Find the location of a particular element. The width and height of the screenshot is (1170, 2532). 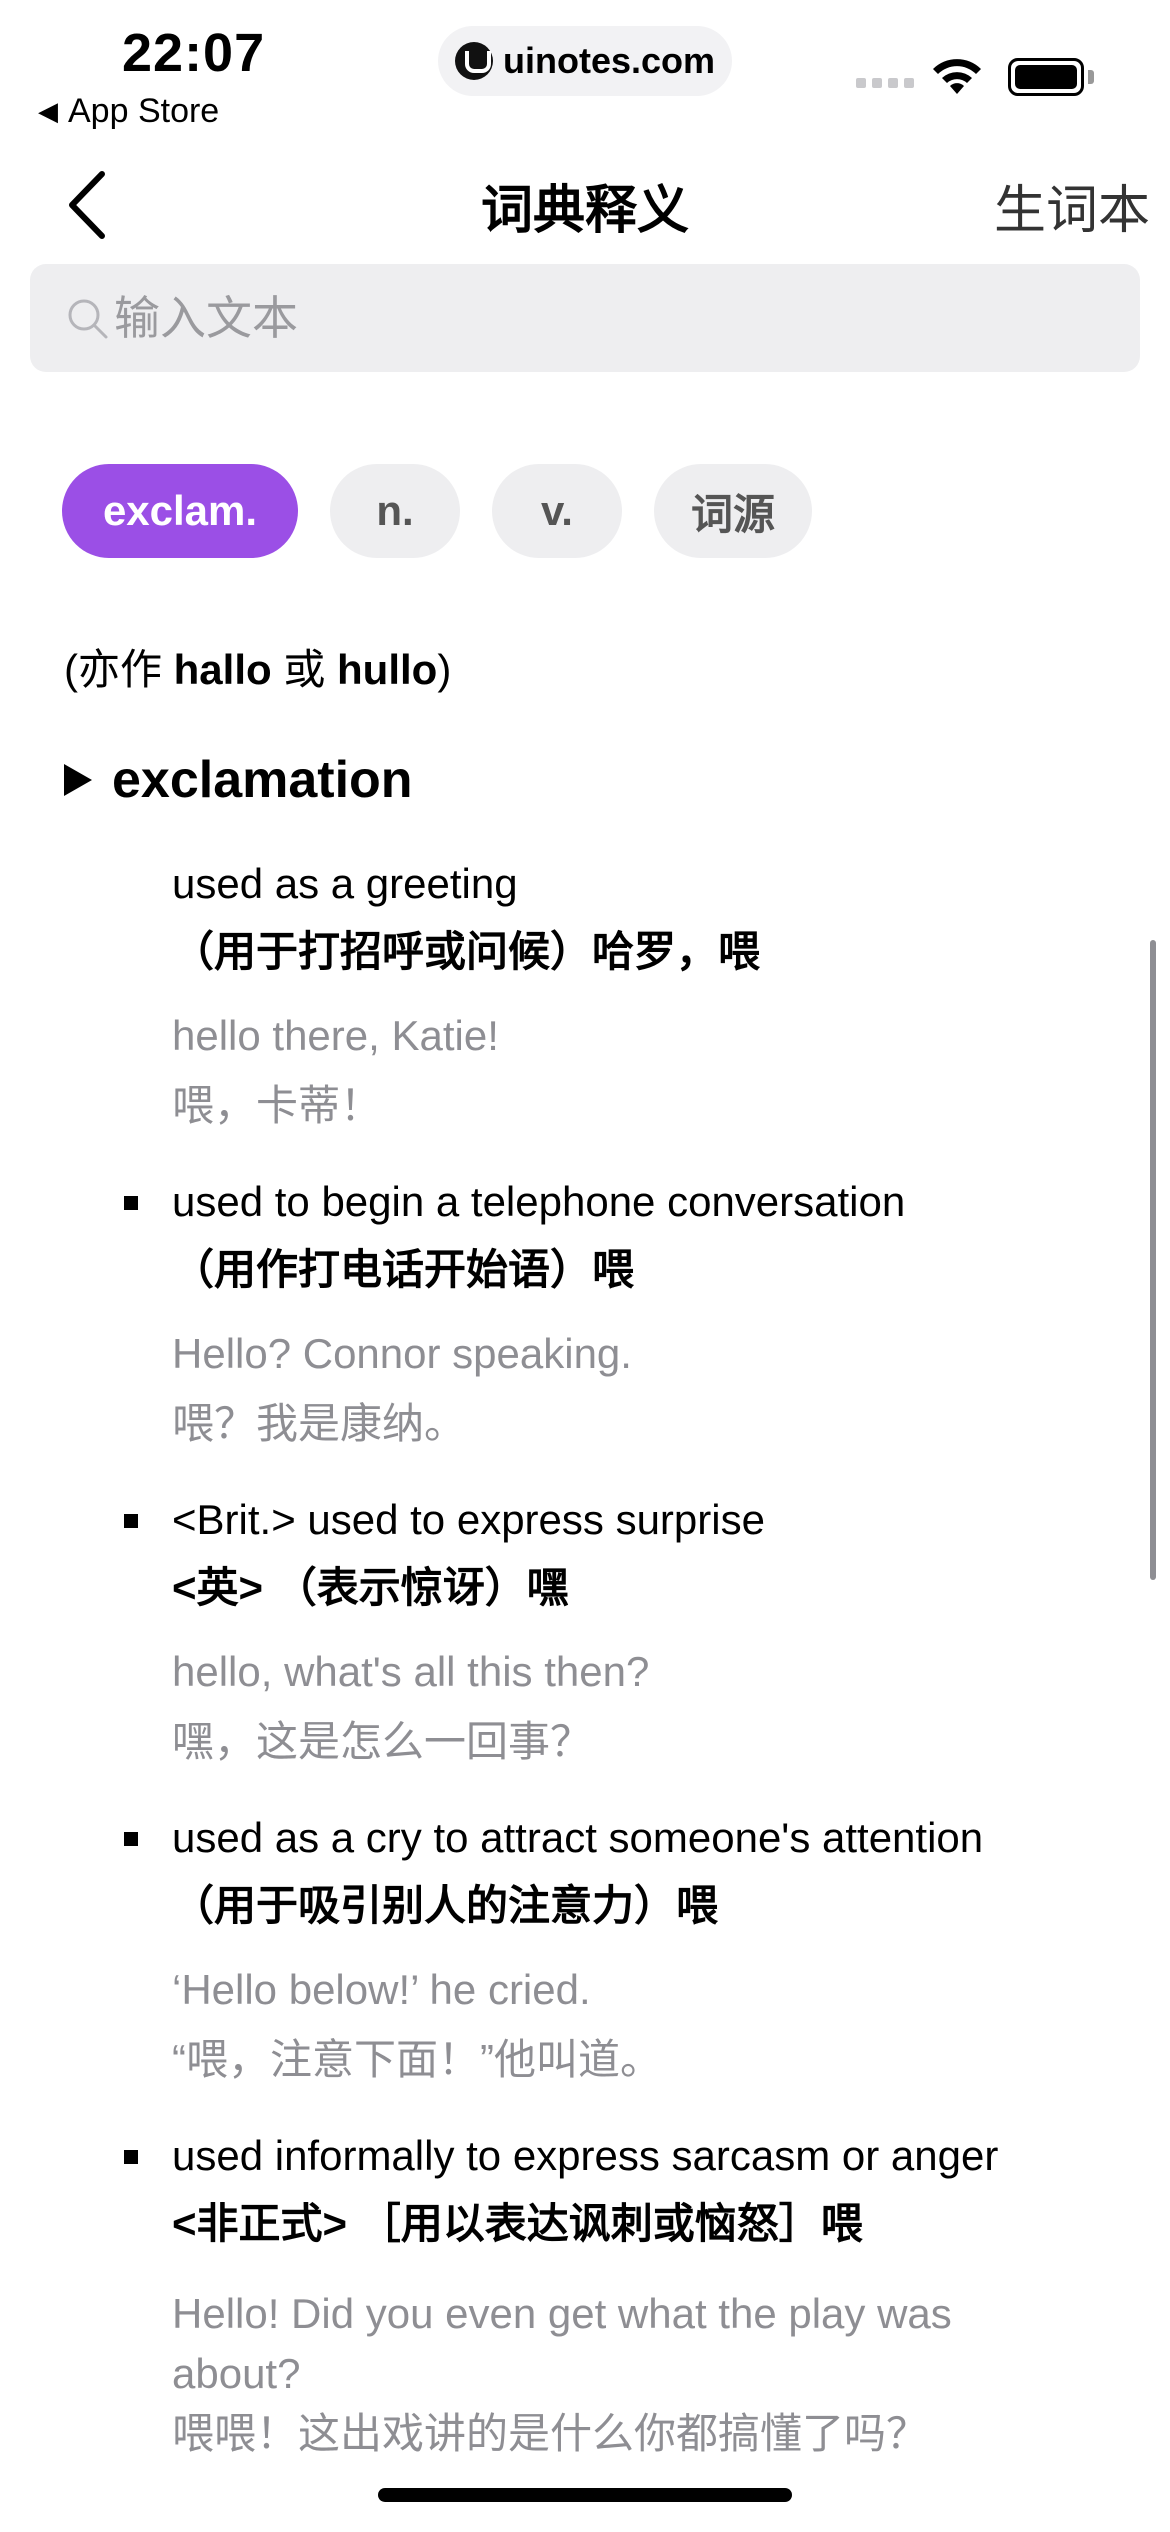

alt-prefix: (亦作 is located at coordinates (119, 669).